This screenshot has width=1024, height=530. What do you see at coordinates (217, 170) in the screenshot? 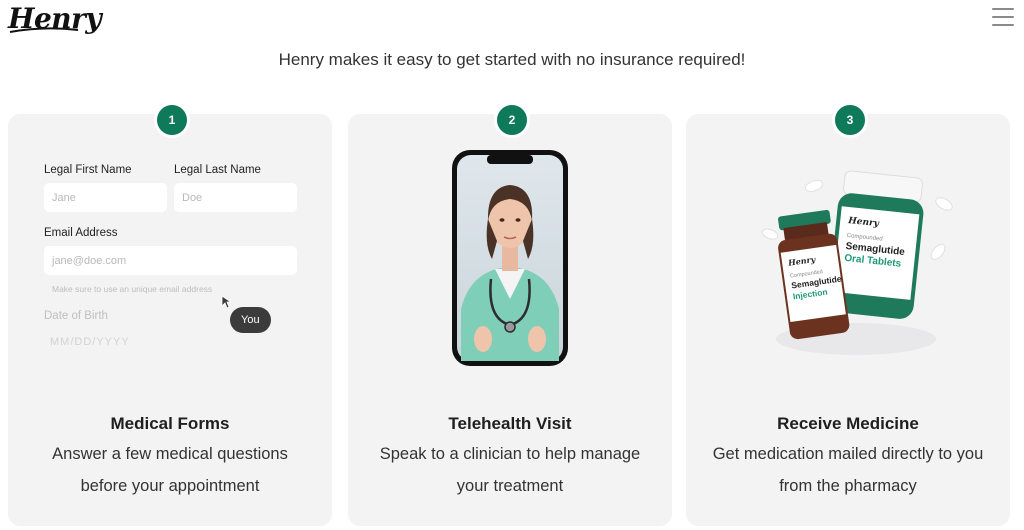
I see `last-name-label: Legal Last Name` at bounding box center [217, 170].